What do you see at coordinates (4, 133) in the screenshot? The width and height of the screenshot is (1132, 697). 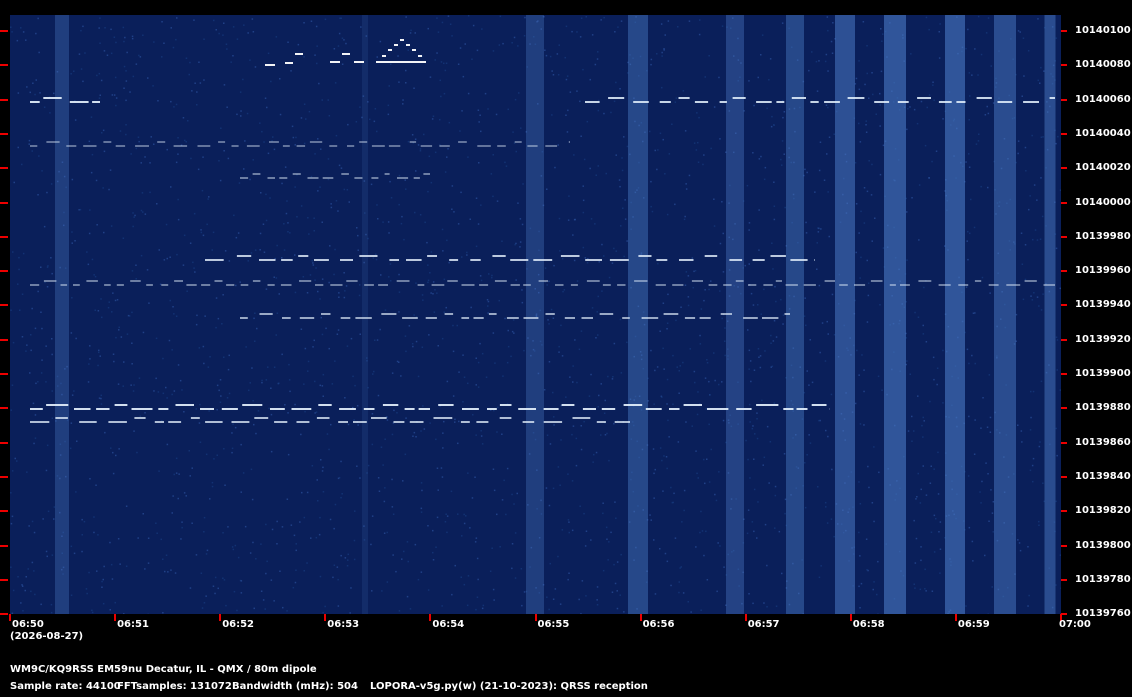 I see `left-tick` at bounding box center [4, 133].